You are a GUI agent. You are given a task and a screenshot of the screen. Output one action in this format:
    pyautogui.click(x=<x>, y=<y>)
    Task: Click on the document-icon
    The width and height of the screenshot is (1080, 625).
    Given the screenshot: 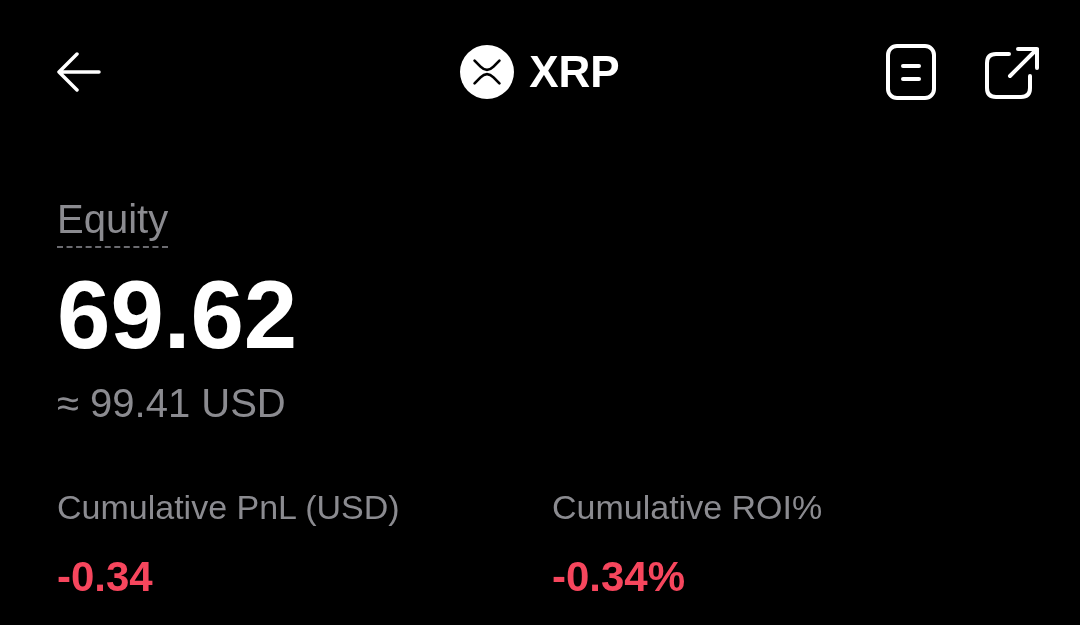 What is the action you would take?
    pyautogui.click(x=911, y=72)
    